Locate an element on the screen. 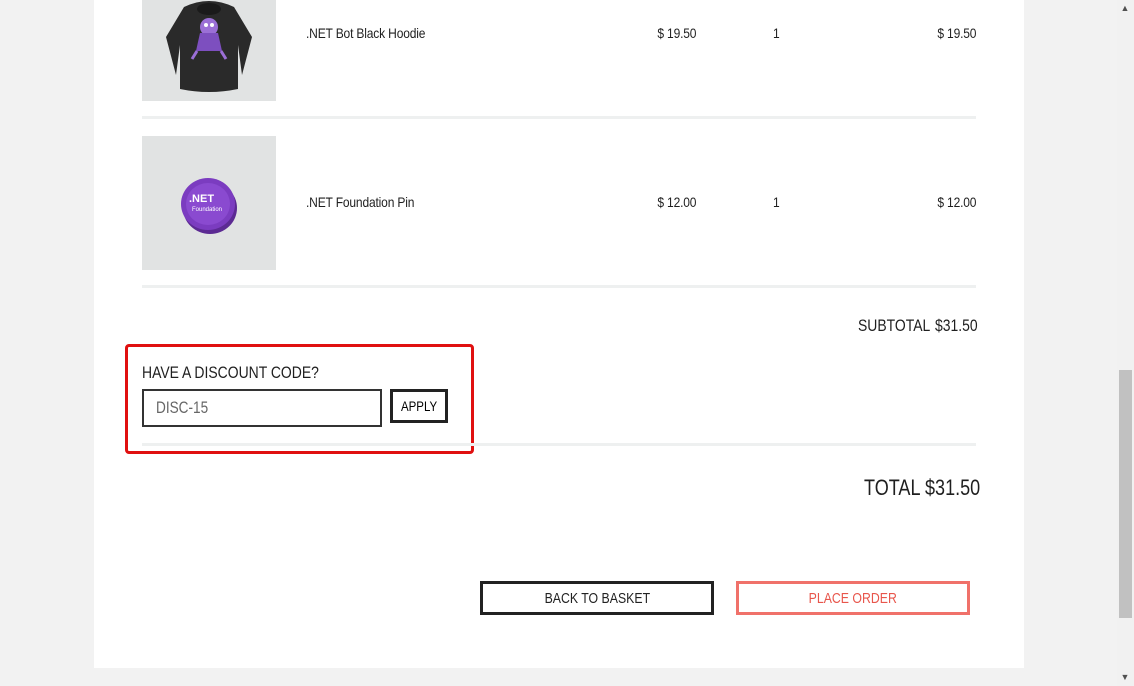  apply-label: APPLY is located at coordinates (419, 406).